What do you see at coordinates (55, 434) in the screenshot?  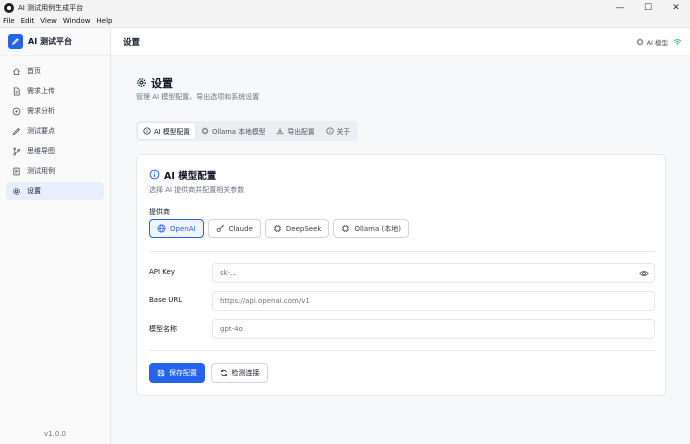 I see `app-version: v1.0.0` at bounding box center [55, 434].